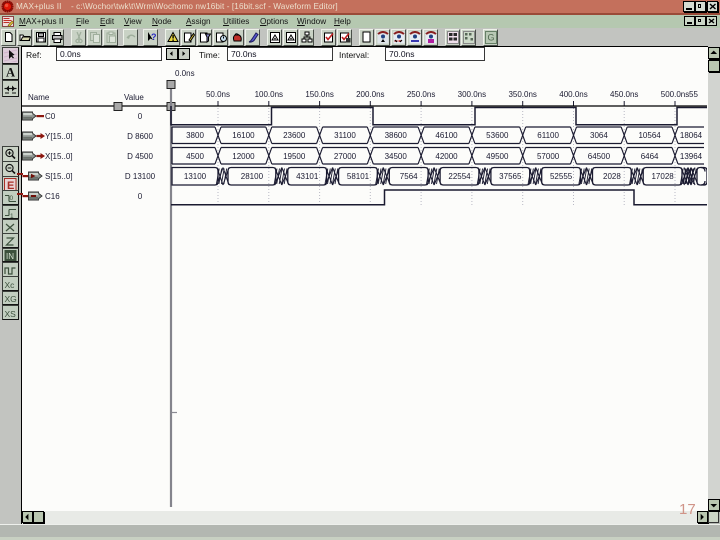 This screenshot has width=720, height=540. I want to click on svg-text: 19500, so click(294, 156).